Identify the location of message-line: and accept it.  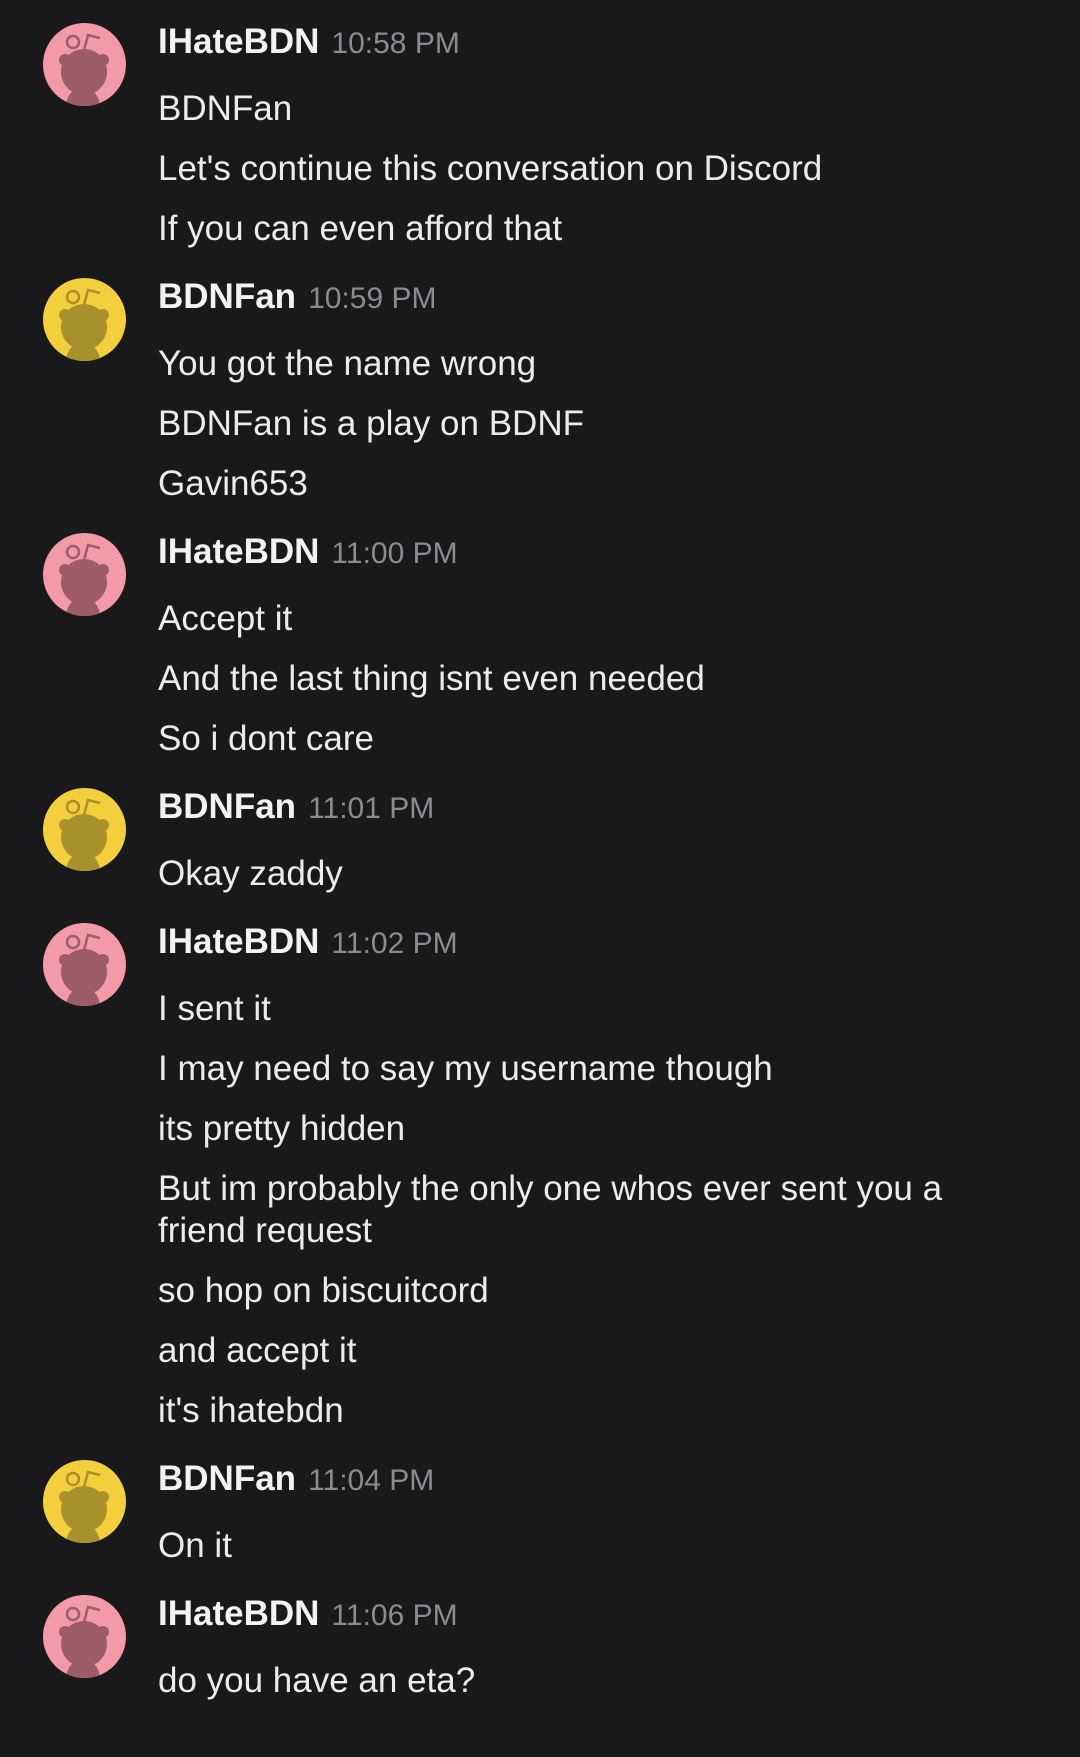
(257, 1350).